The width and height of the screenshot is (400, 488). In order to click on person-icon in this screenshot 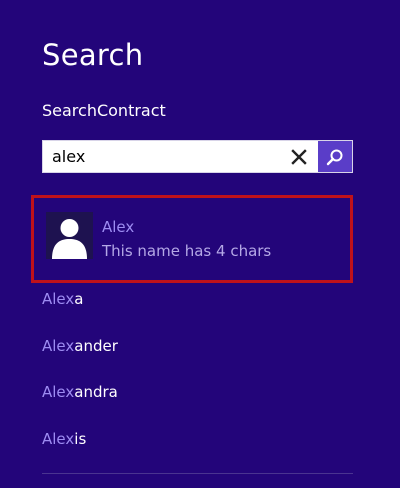, I will do `click(69, 239)`.